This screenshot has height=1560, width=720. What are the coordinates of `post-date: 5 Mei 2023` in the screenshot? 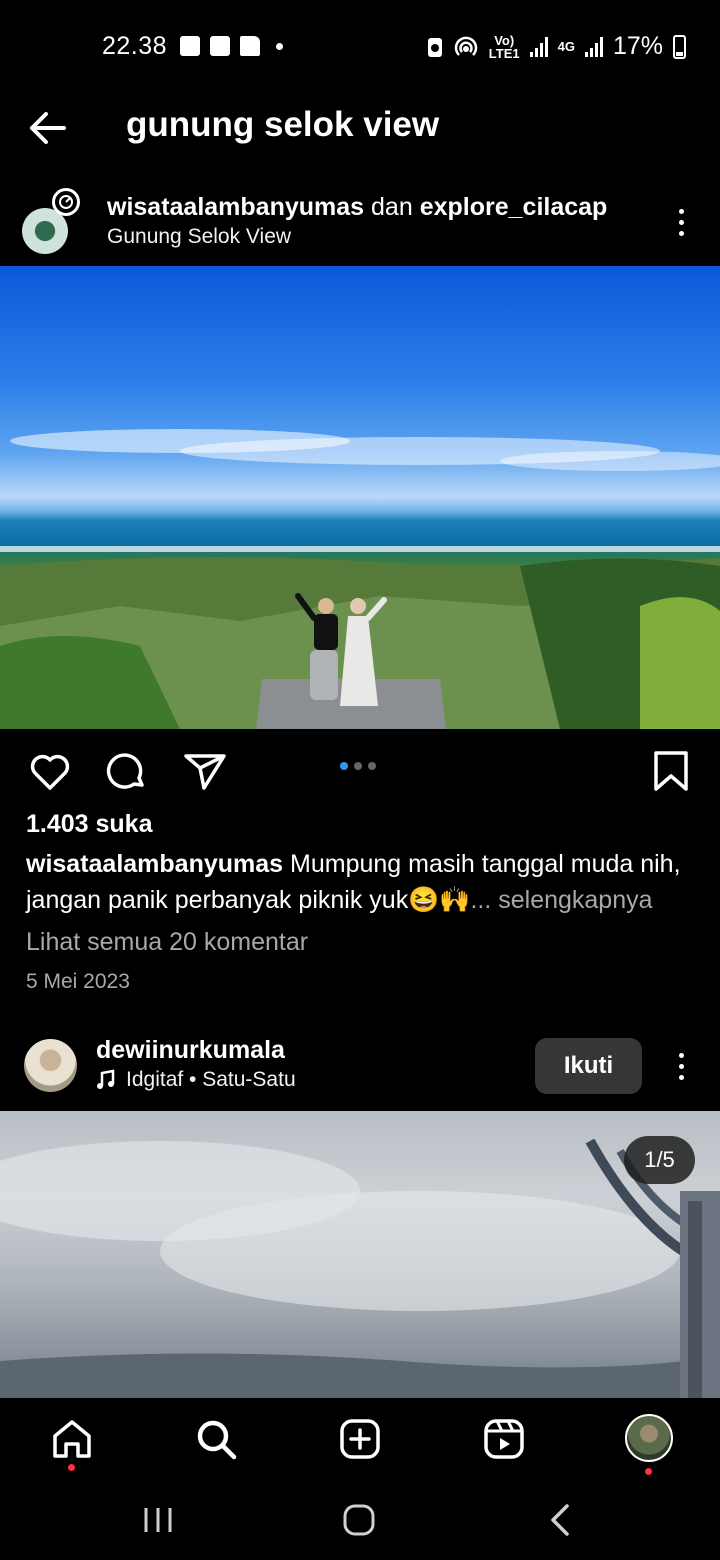 It's located at (78, 981).